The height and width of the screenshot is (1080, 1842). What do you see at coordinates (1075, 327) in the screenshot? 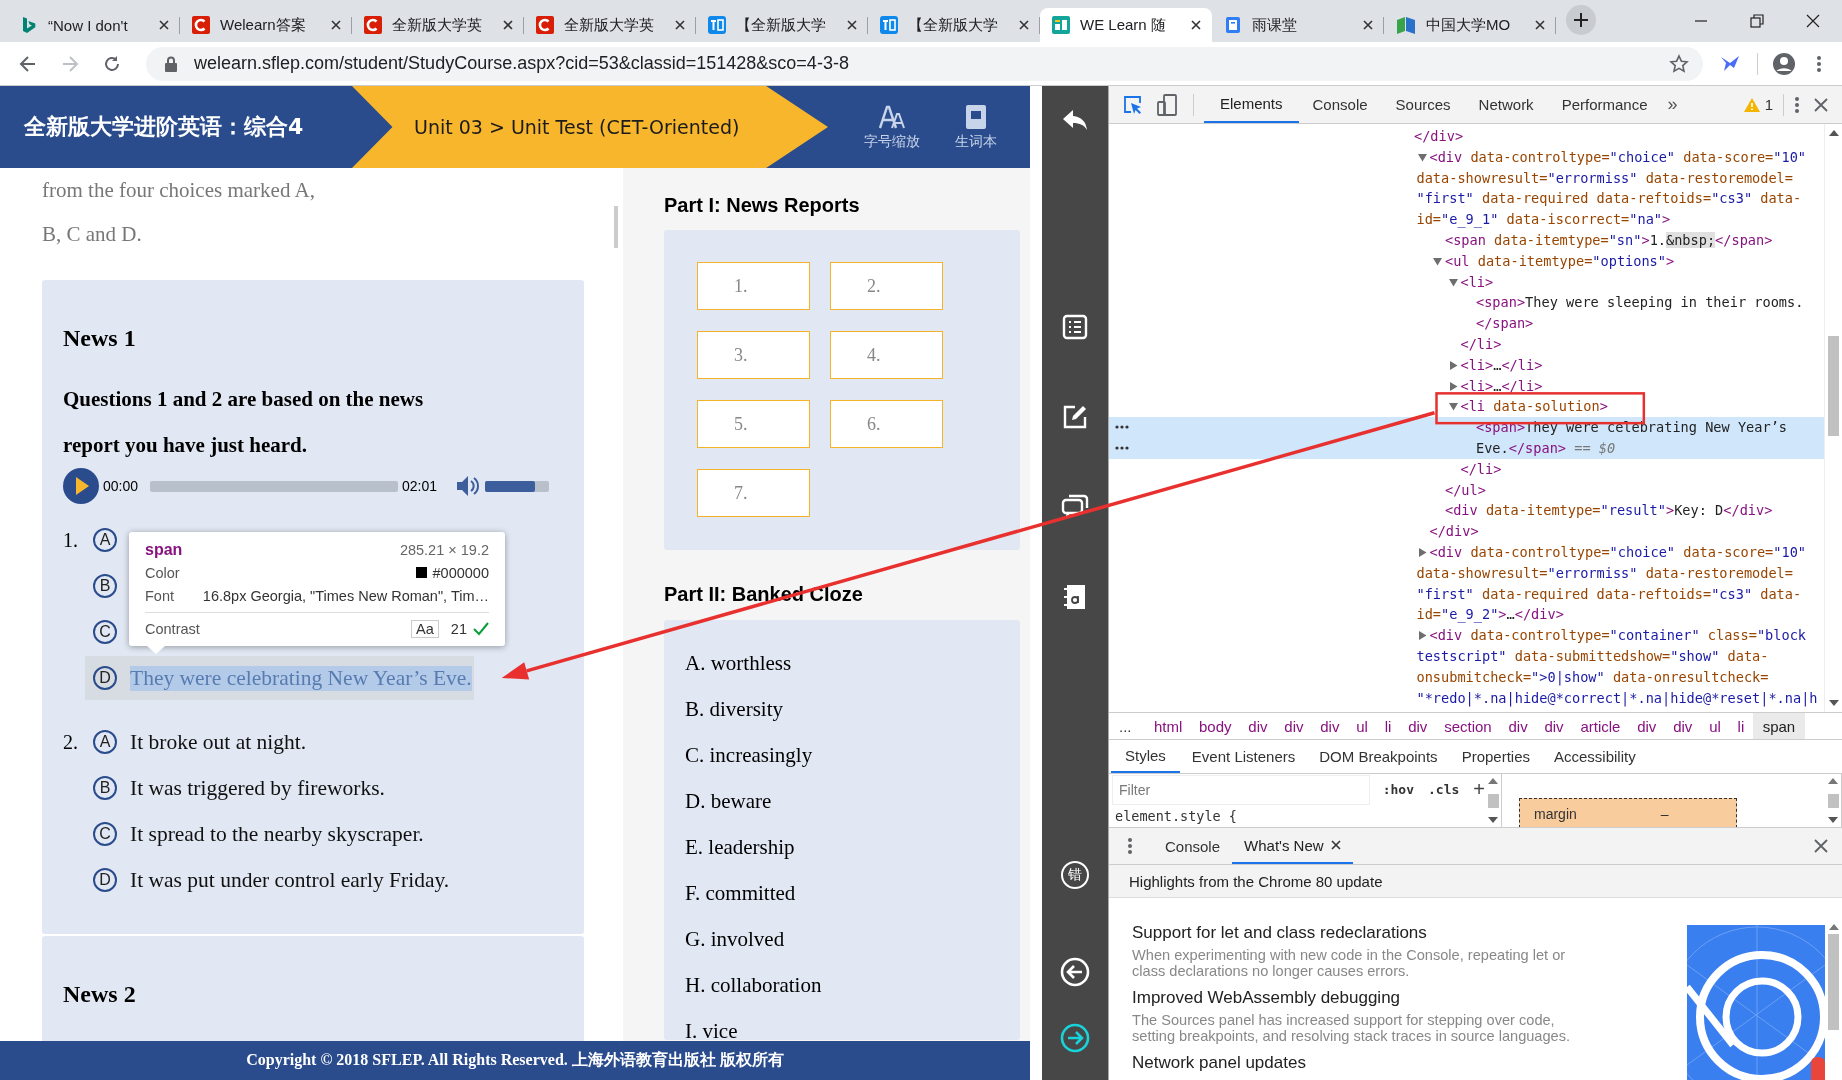
I see `list-icon` at bounding box center [1075, 327].